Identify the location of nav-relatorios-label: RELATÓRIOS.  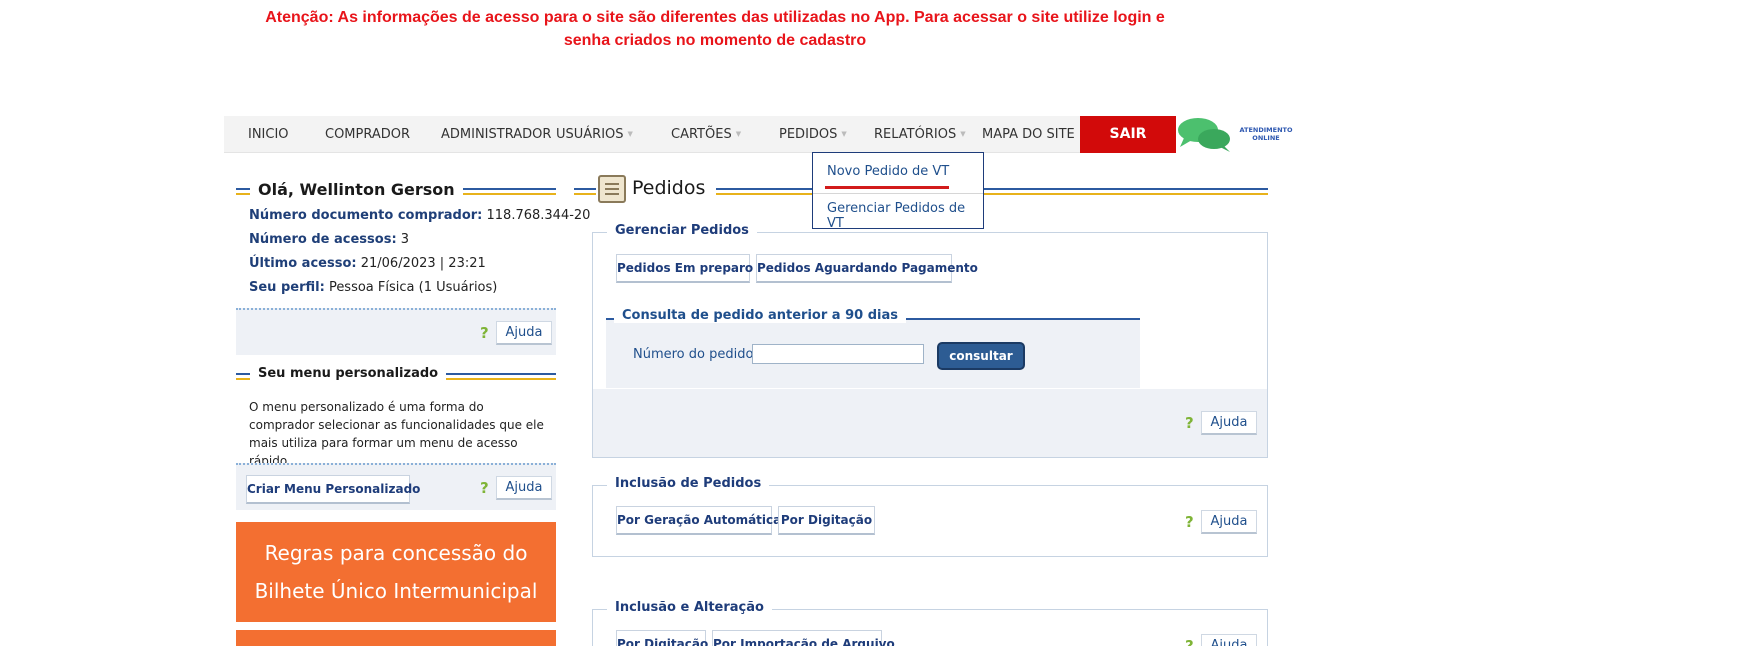
(915, 134).